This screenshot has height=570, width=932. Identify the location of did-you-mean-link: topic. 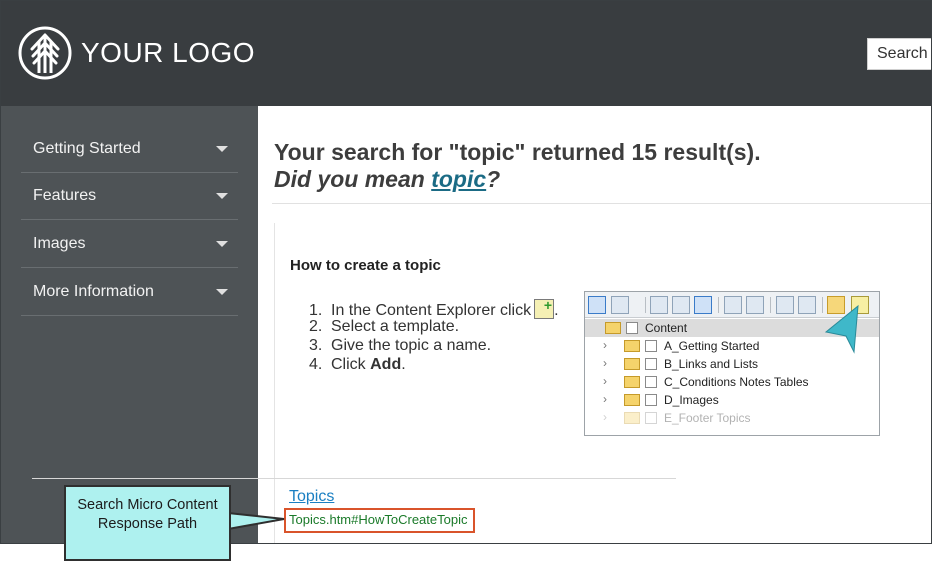
(458, 179).